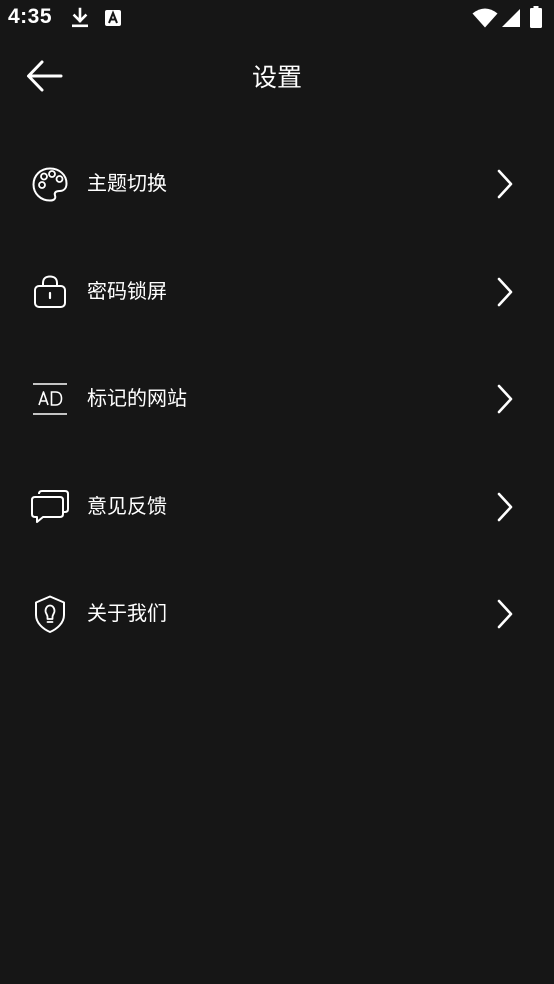 The width and height of the screenshot is (554, 984). Describe the element at coordinates (511, 18) in the screenshot. I see `signal-icon` at that location.